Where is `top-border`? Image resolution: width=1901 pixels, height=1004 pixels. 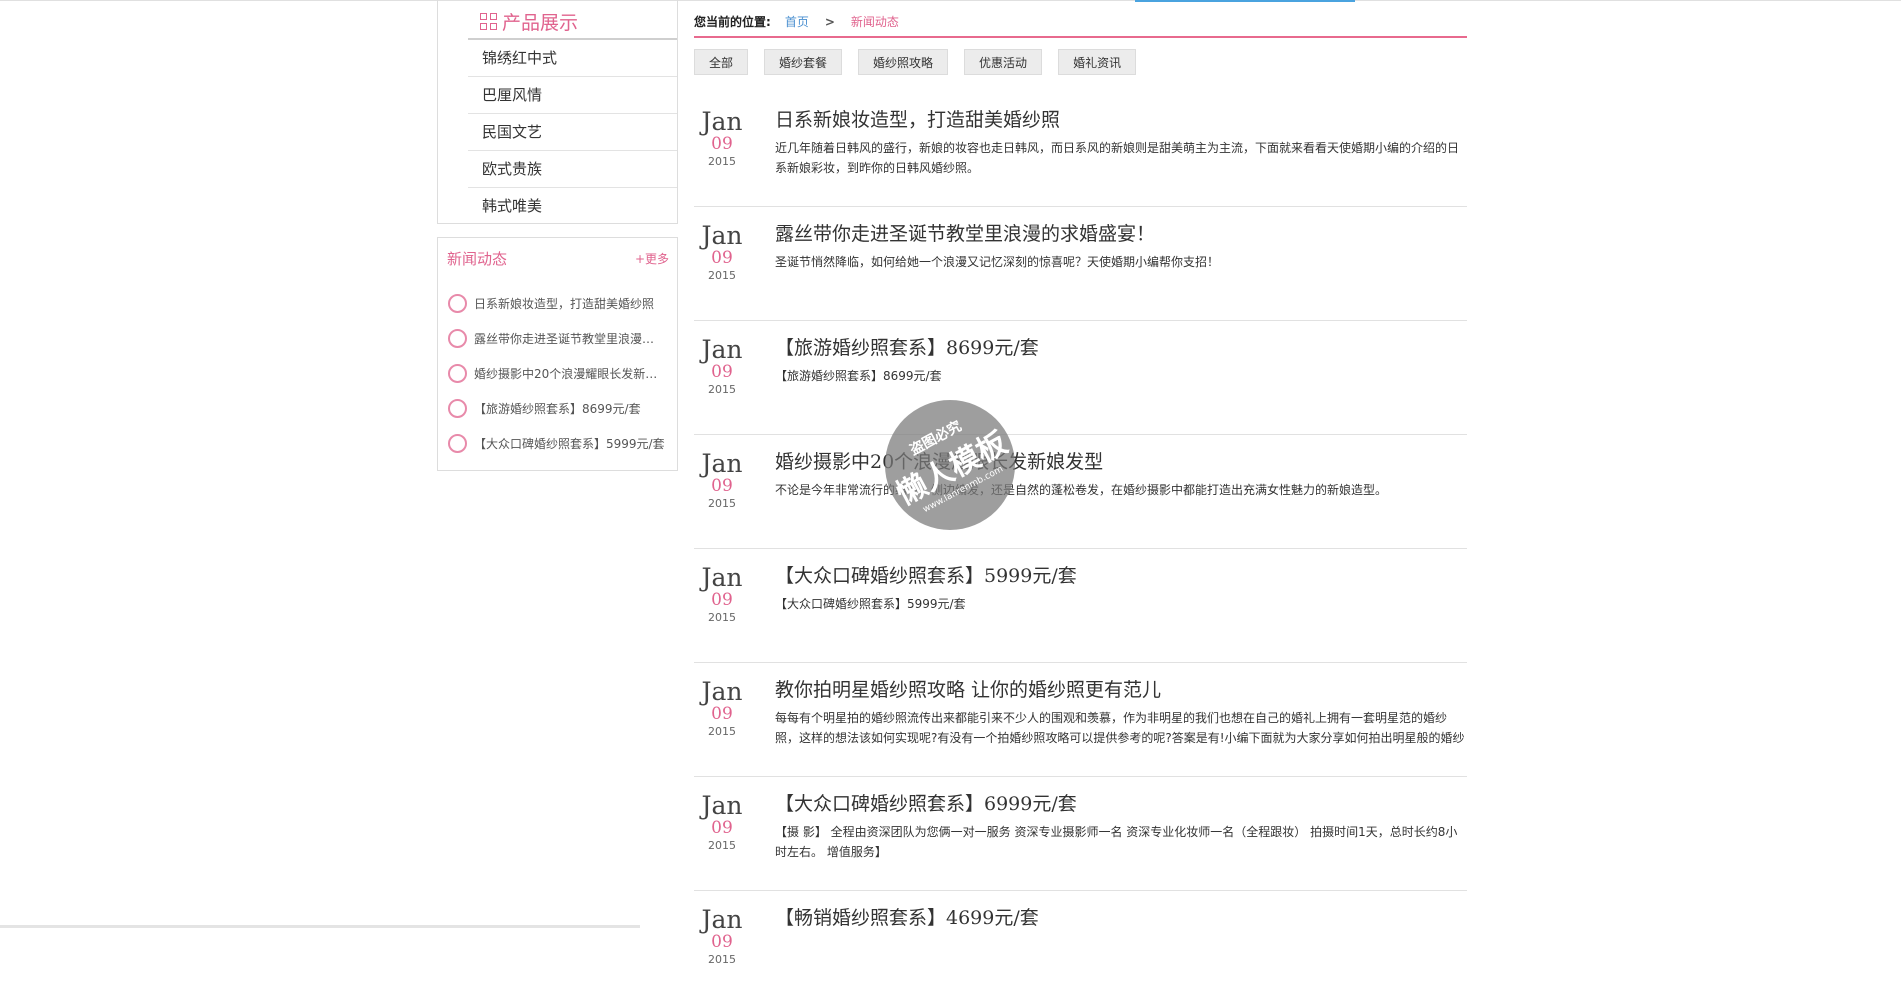
top-border is located at coordinates (950, 0).